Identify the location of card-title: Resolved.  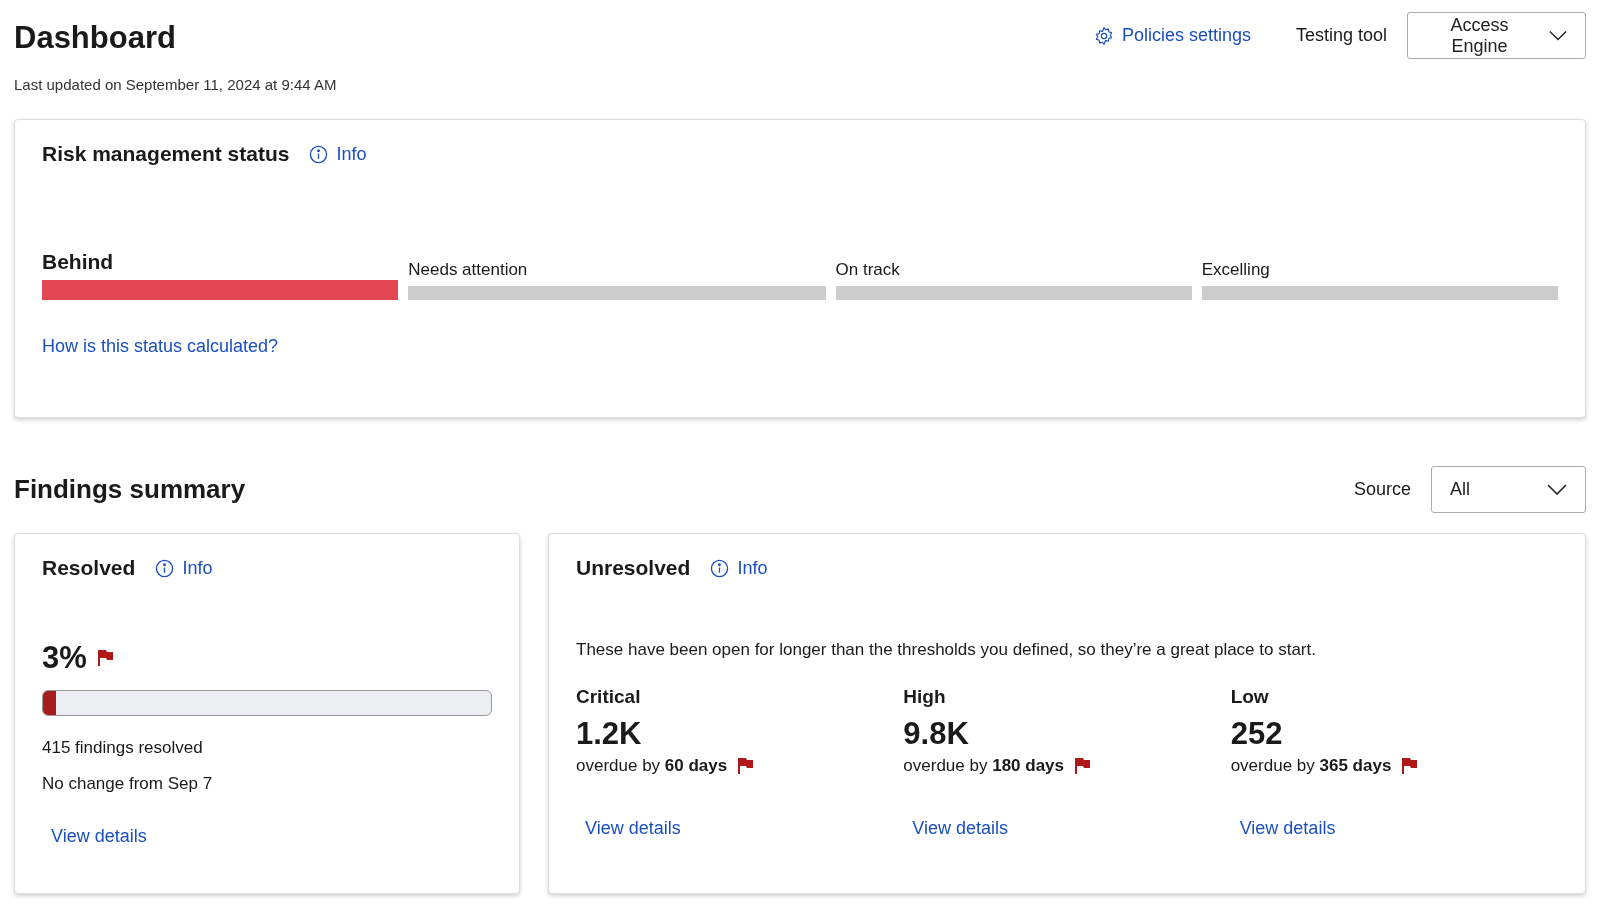
(89, 568).